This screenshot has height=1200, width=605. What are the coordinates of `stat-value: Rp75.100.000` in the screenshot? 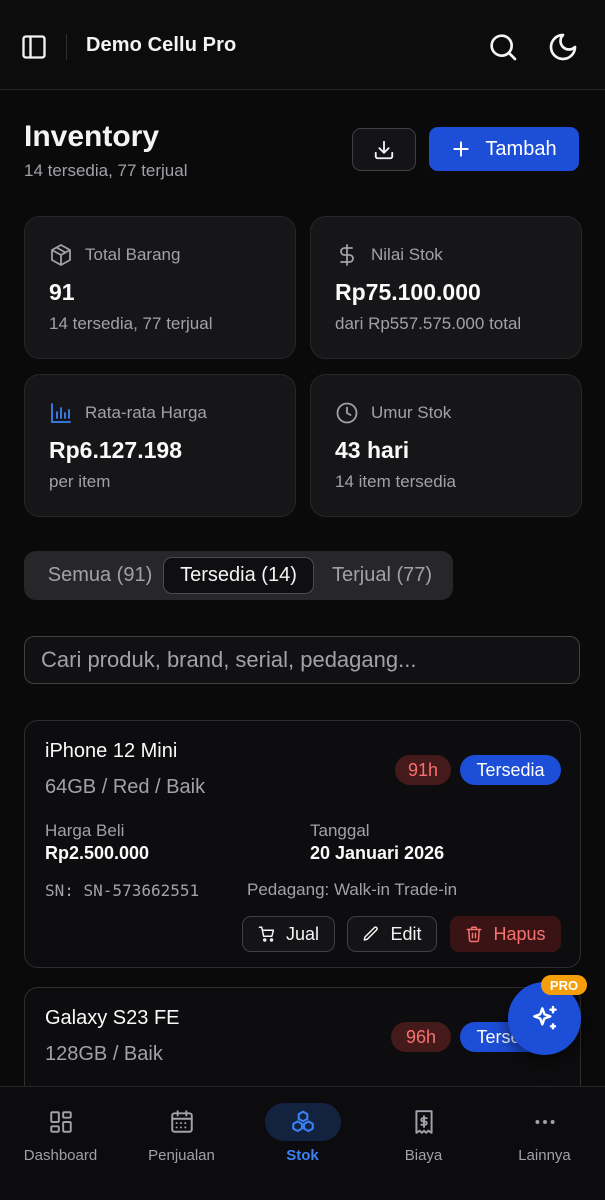 It's located at (408, 292).